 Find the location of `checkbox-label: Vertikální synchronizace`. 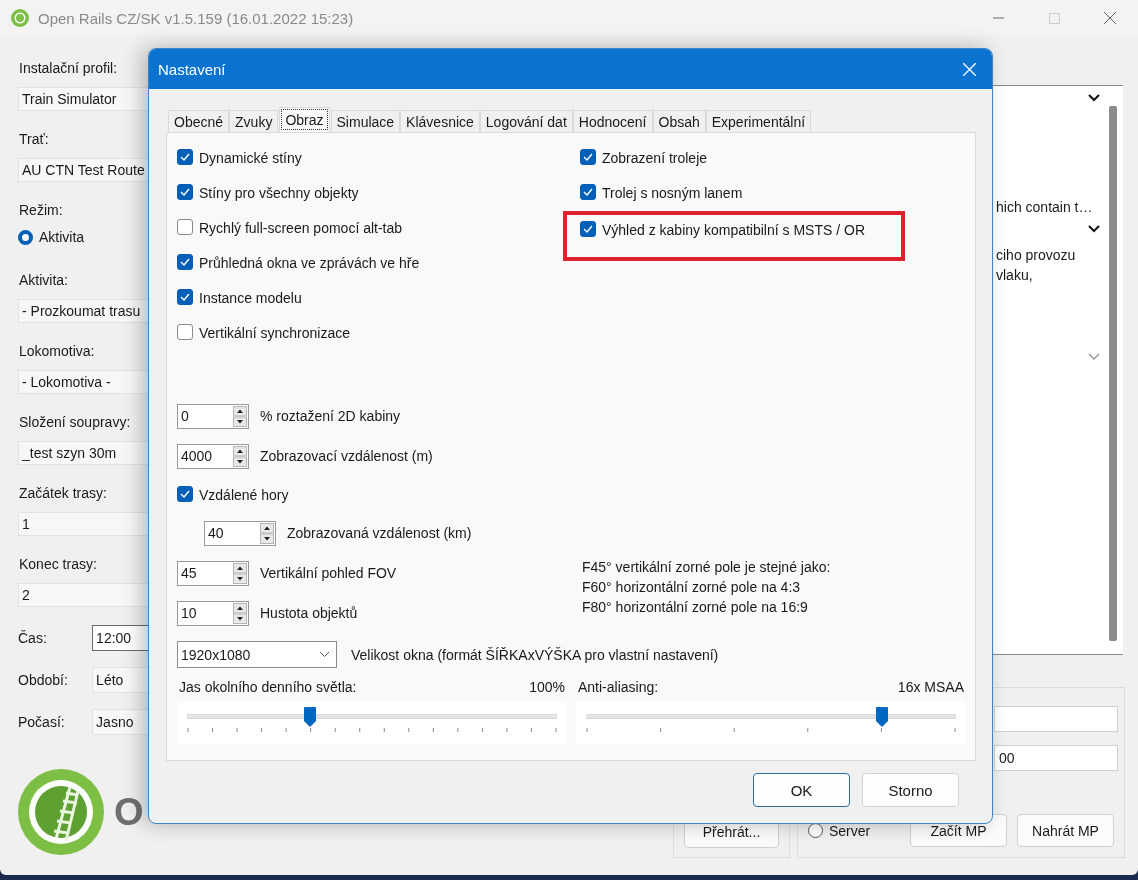

checkbox-label: Vertikální synchronizace is located at coordinates (274, 333).